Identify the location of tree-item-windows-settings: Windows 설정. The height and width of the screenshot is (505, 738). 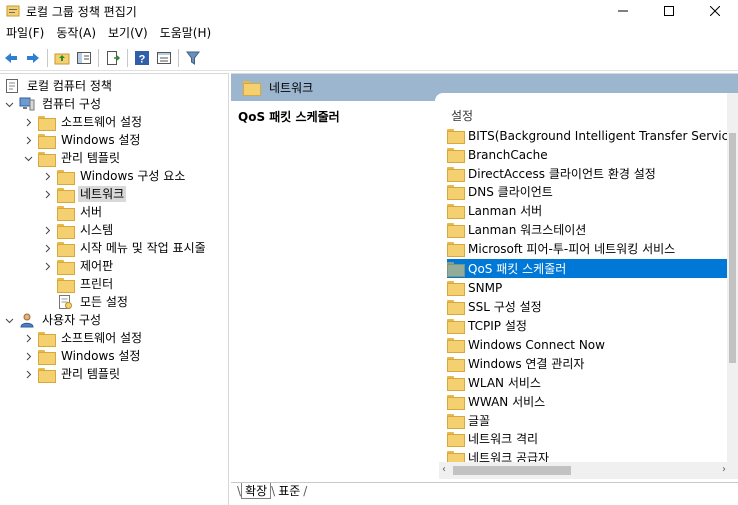
(82, 140).